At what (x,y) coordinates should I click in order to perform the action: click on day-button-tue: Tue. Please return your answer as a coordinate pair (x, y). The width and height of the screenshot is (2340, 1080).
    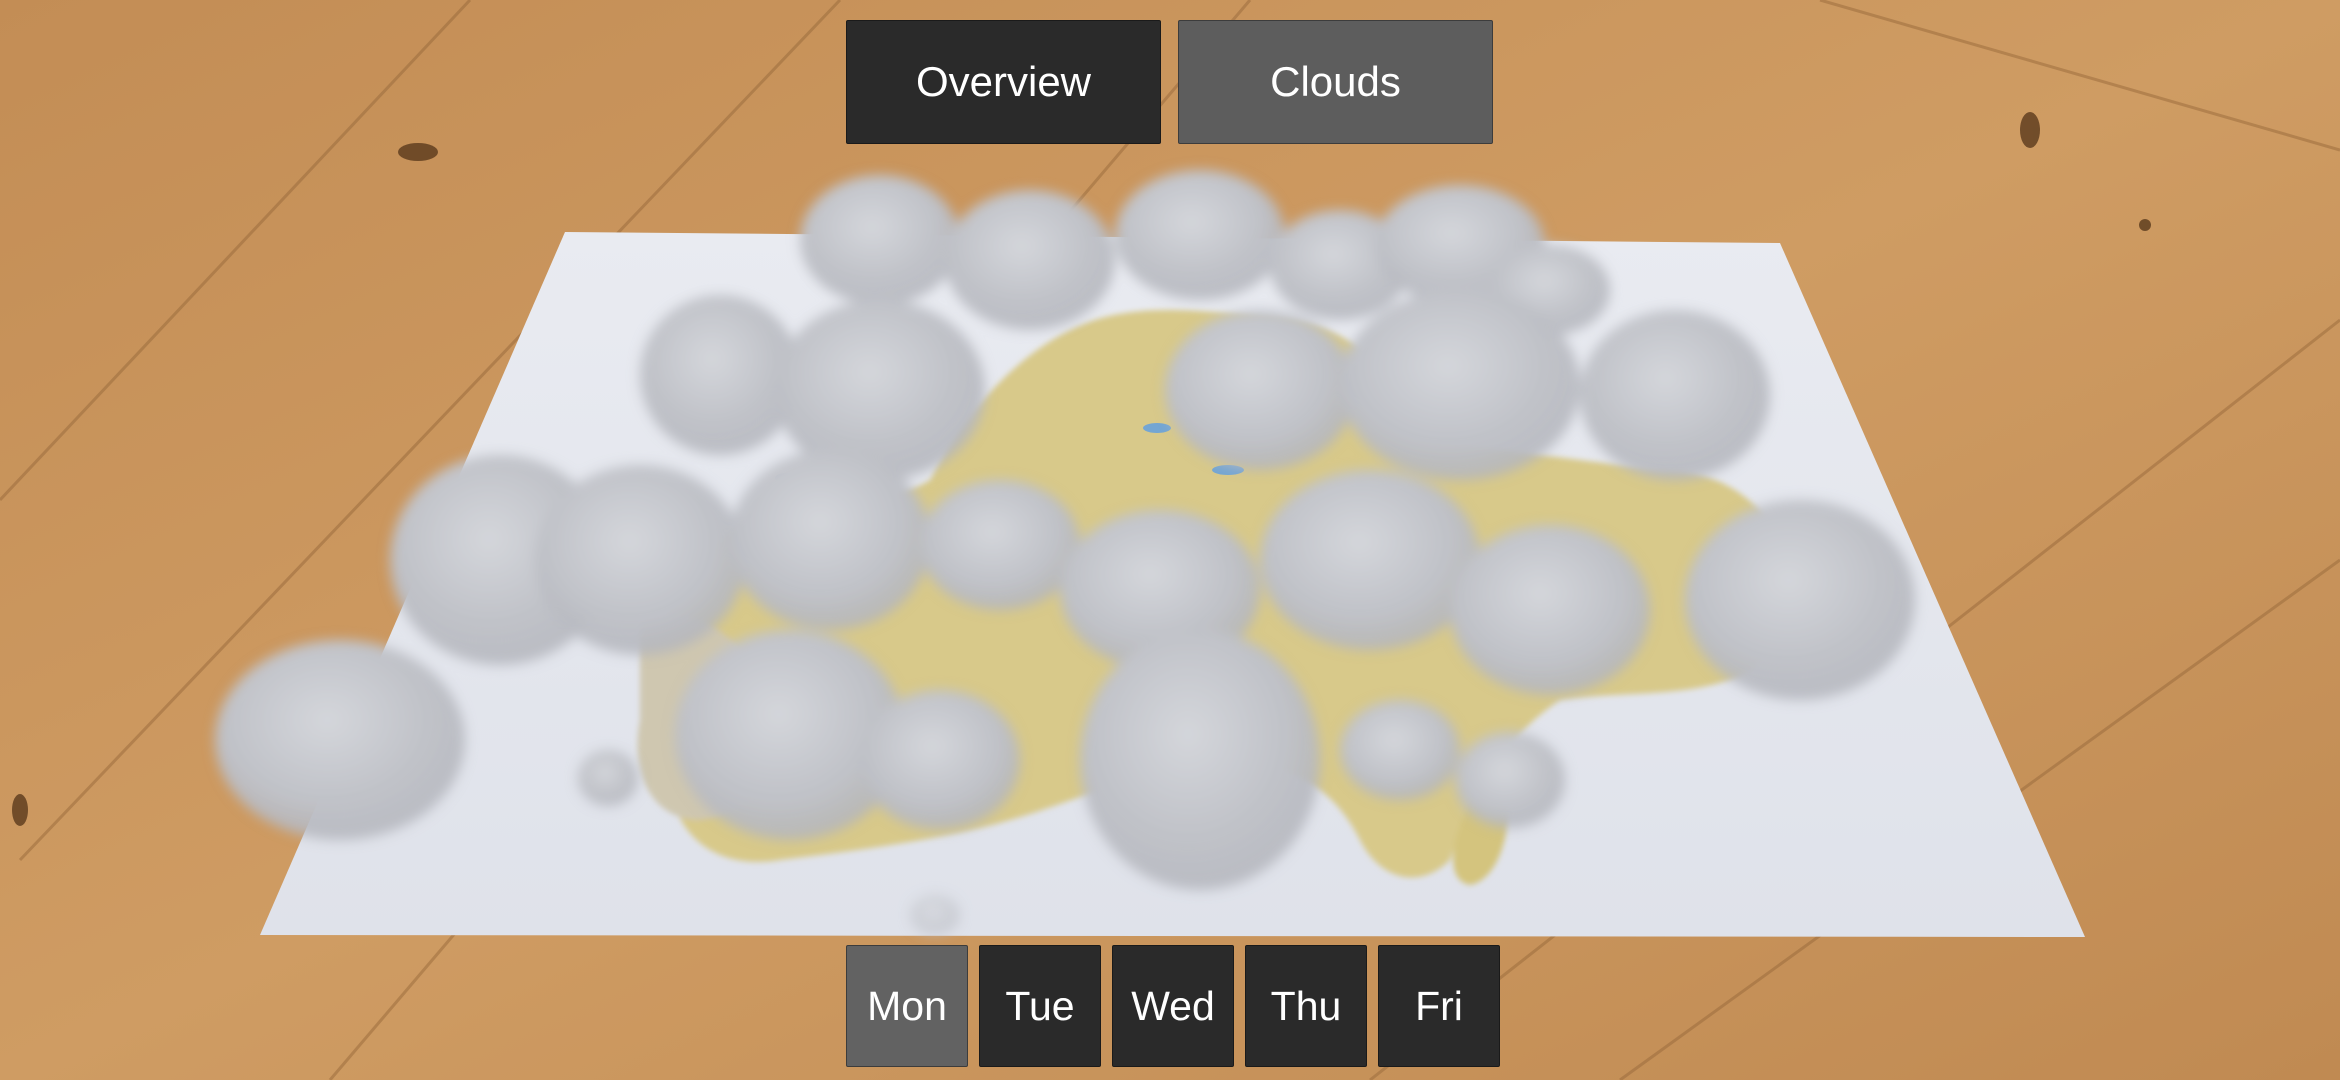
    Looking at the image, I should click on (1040, 1006).